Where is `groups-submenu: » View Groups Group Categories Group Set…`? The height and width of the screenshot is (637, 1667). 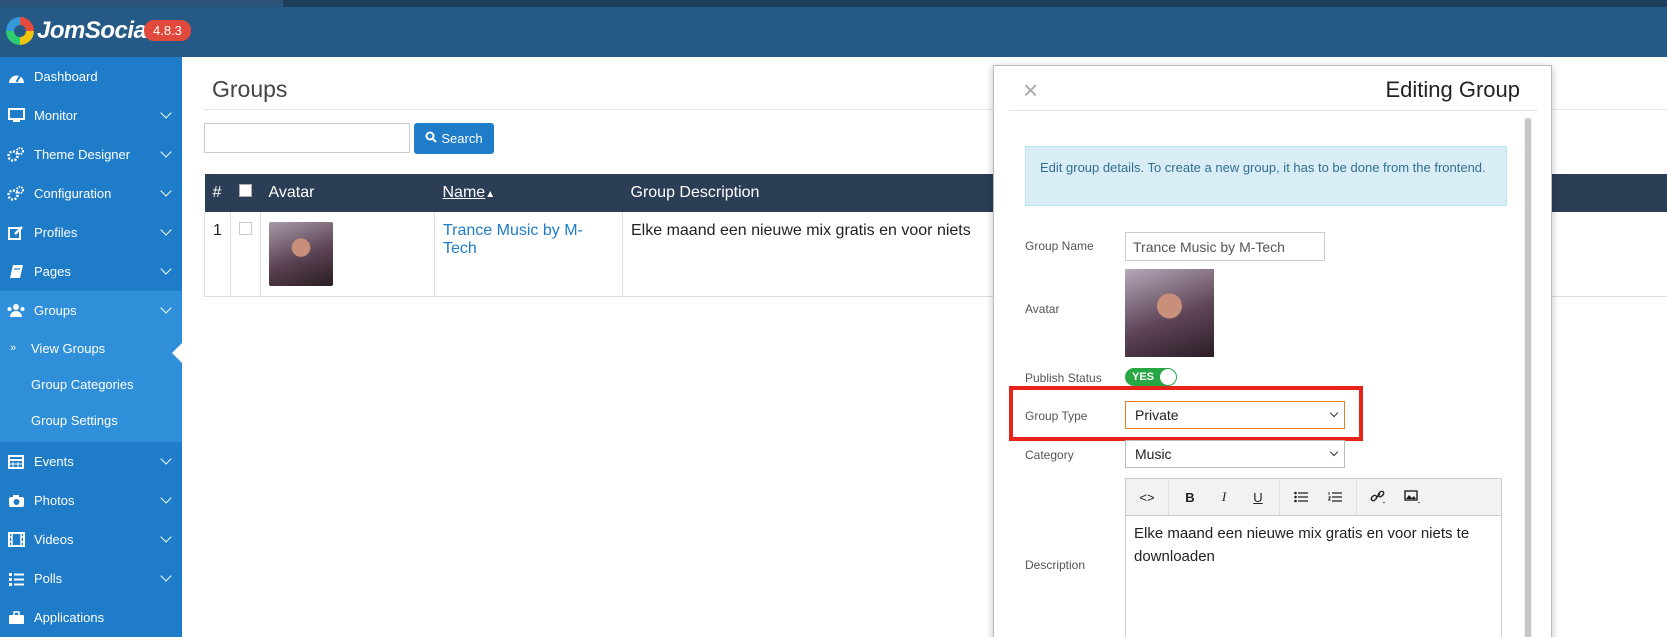 groups-submenu: » View Groups Group Categories Group Set… is located at coordinates (91, 386).